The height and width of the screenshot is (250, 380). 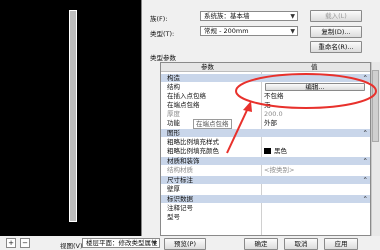 I want to click on view-select: 楼层平面：修改类型属性 ▼, so click(x=121, y=243).